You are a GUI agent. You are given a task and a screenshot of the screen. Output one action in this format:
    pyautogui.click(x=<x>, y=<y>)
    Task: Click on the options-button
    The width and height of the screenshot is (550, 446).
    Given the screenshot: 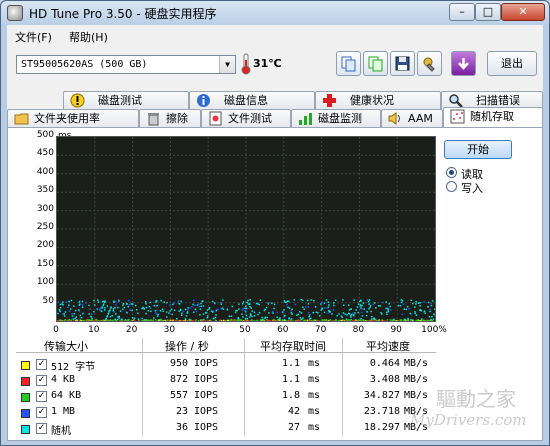 What is the action you would take?
    pyautogui.click(x=429, y=63)
    